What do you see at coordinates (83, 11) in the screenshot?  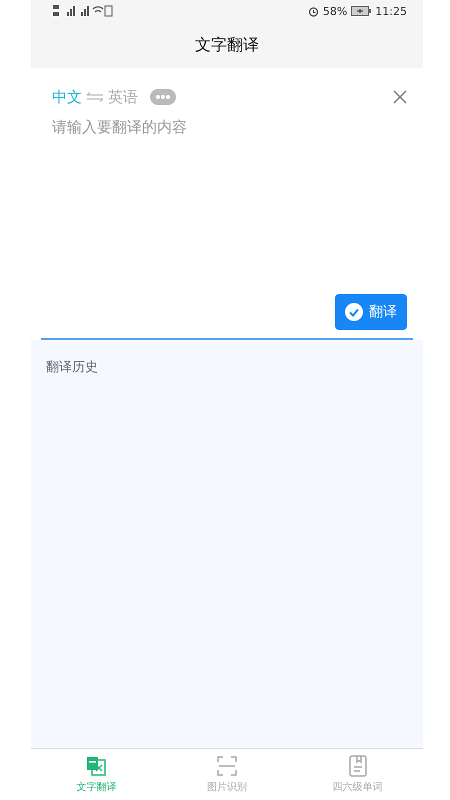 I see `signal-icon` at bounding box center [83, 11].